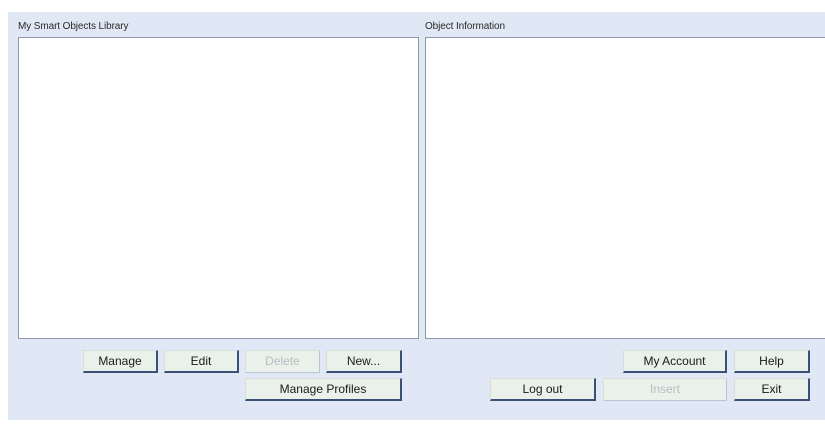 This screenshot has height=426, width=825. Describe the element at coordinates (73, 26) in the screenshot. I see `library-title: My Smart Objects Library` at that location.